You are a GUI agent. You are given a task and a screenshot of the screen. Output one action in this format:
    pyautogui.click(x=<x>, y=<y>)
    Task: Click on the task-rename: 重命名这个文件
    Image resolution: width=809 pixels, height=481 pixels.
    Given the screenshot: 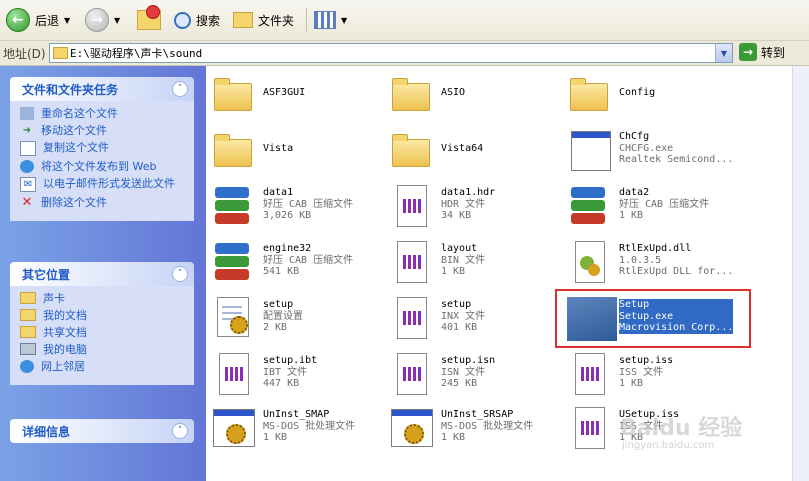 What is the action you would take?
    pyautogui.click(x=103, y=113)
    